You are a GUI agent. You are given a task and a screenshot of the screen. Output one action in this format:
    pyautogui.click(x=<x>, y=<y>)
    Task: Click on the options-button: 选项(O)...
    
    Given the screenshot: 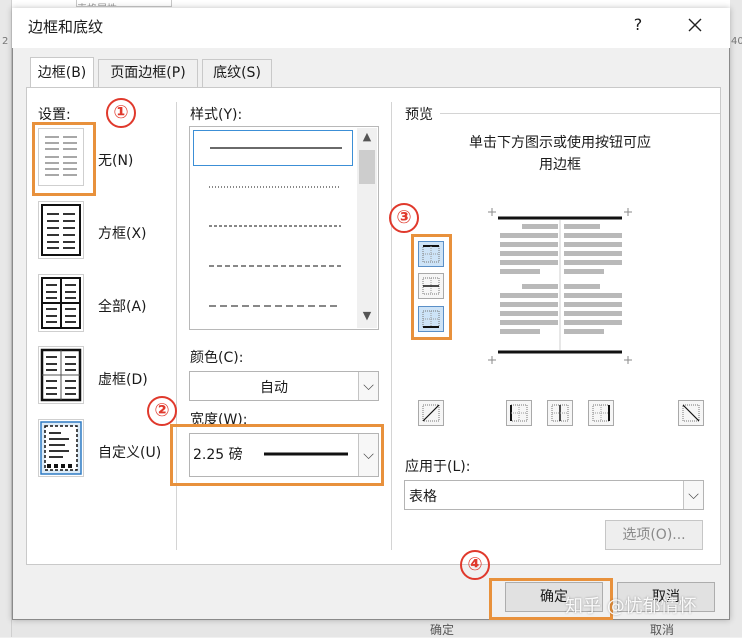 What is the action you would take?
    pyautogui.click(x=654, y=535)
    